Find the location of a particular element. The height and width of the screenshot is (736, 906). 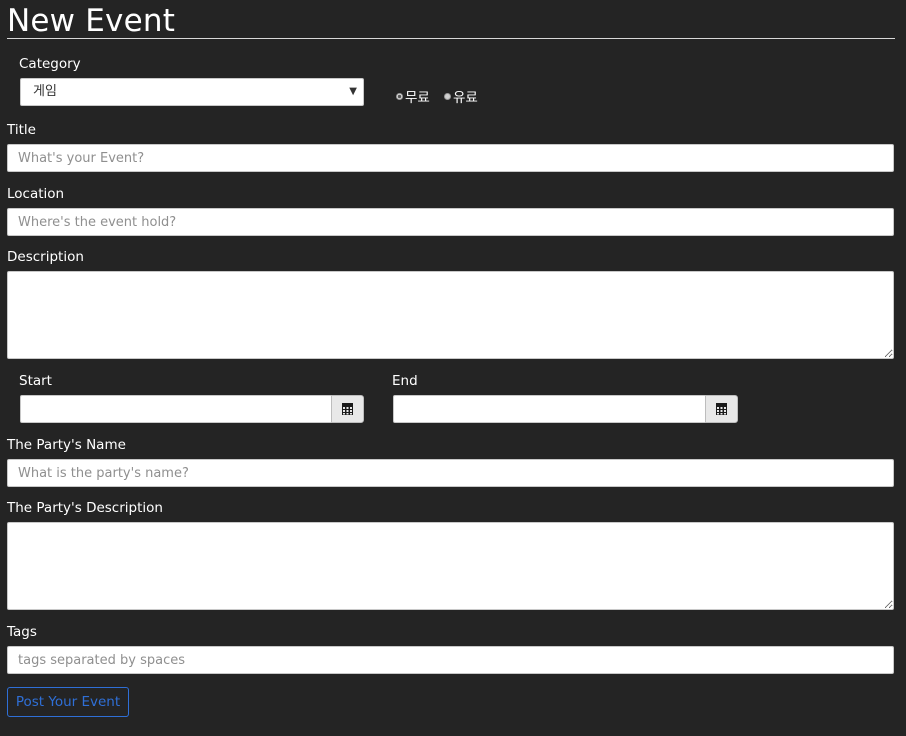

party-name-label: The Party's Name is located at coordinates (66, 445).